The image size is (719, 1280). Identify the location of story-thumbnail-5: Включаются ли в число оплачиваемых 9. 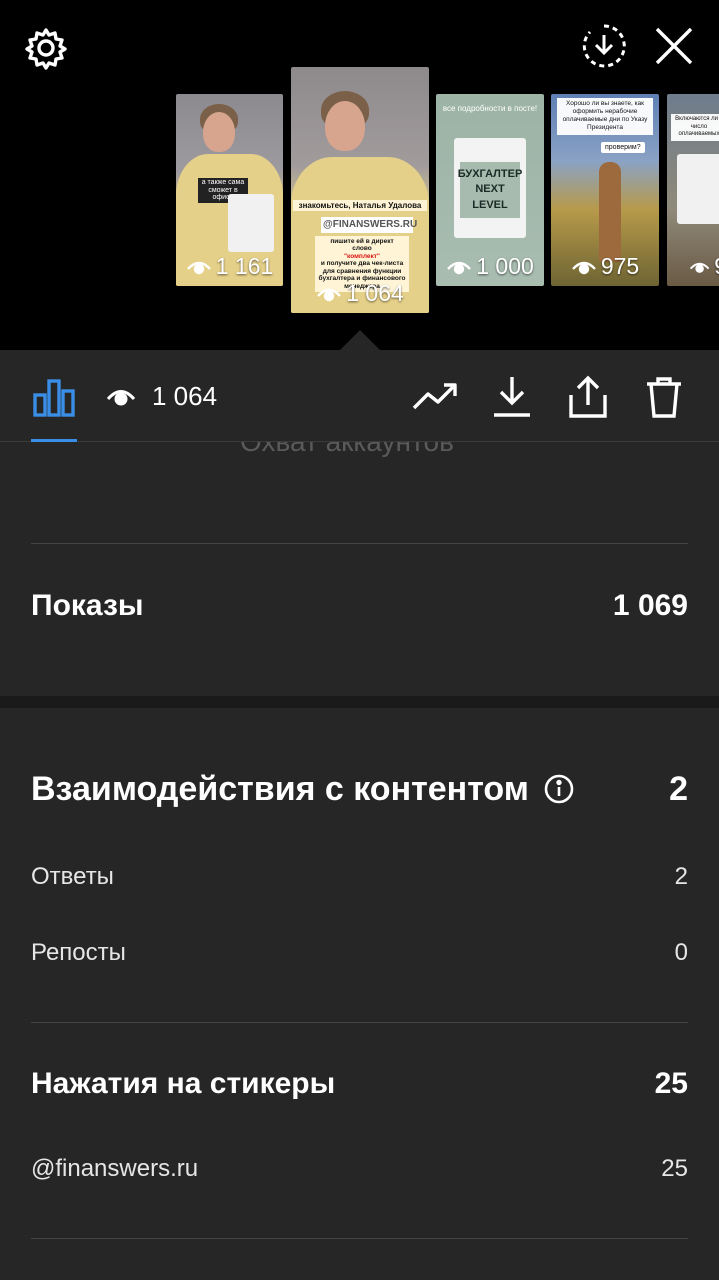
(693, 190).